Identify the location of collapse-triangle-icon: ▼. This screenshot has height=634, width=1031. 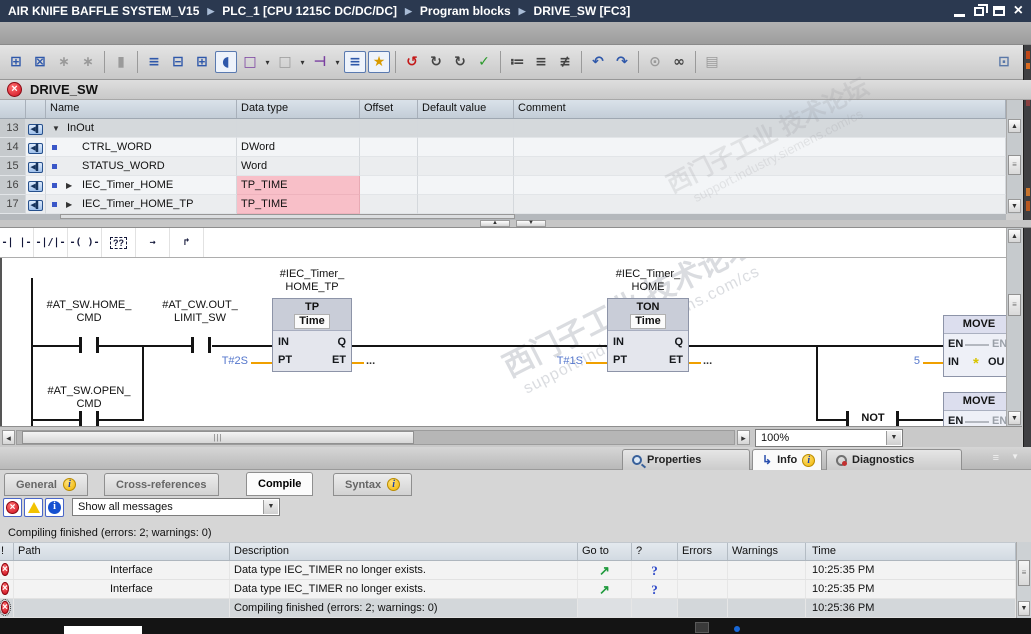
(56, 128).